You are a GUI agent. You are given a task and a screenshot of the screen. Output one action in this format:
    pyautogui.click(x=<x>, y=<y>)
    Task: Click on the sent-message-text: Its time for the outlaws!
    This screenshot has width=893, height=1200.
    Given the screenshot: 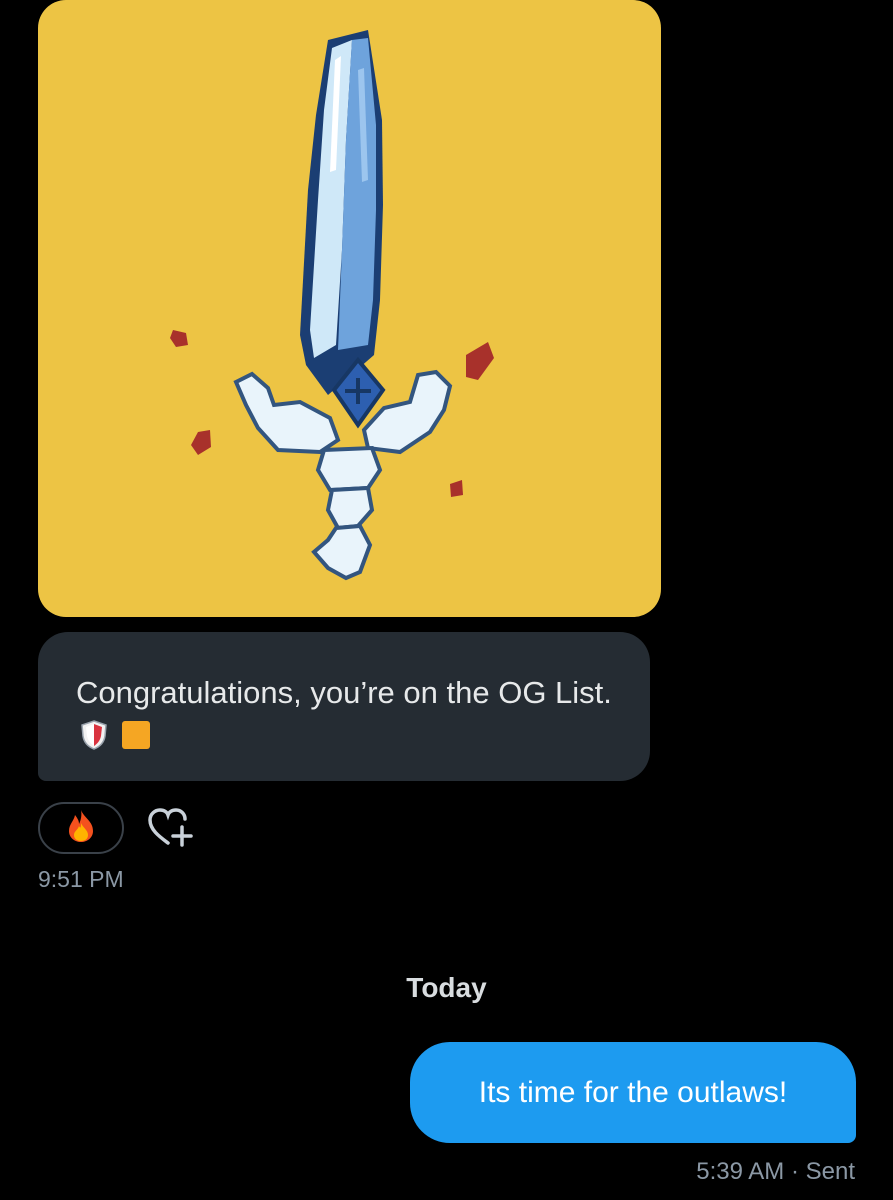 What is the action you would take?
    pyautogui.click(x=633, y=1092)
    